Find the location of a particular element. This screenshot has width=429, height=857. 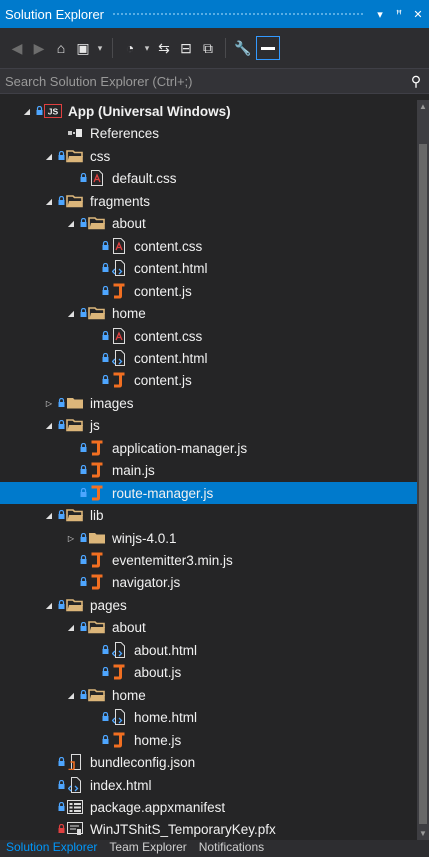

show-all-files-icon: ⧉ is located at coordinates (208, 48).